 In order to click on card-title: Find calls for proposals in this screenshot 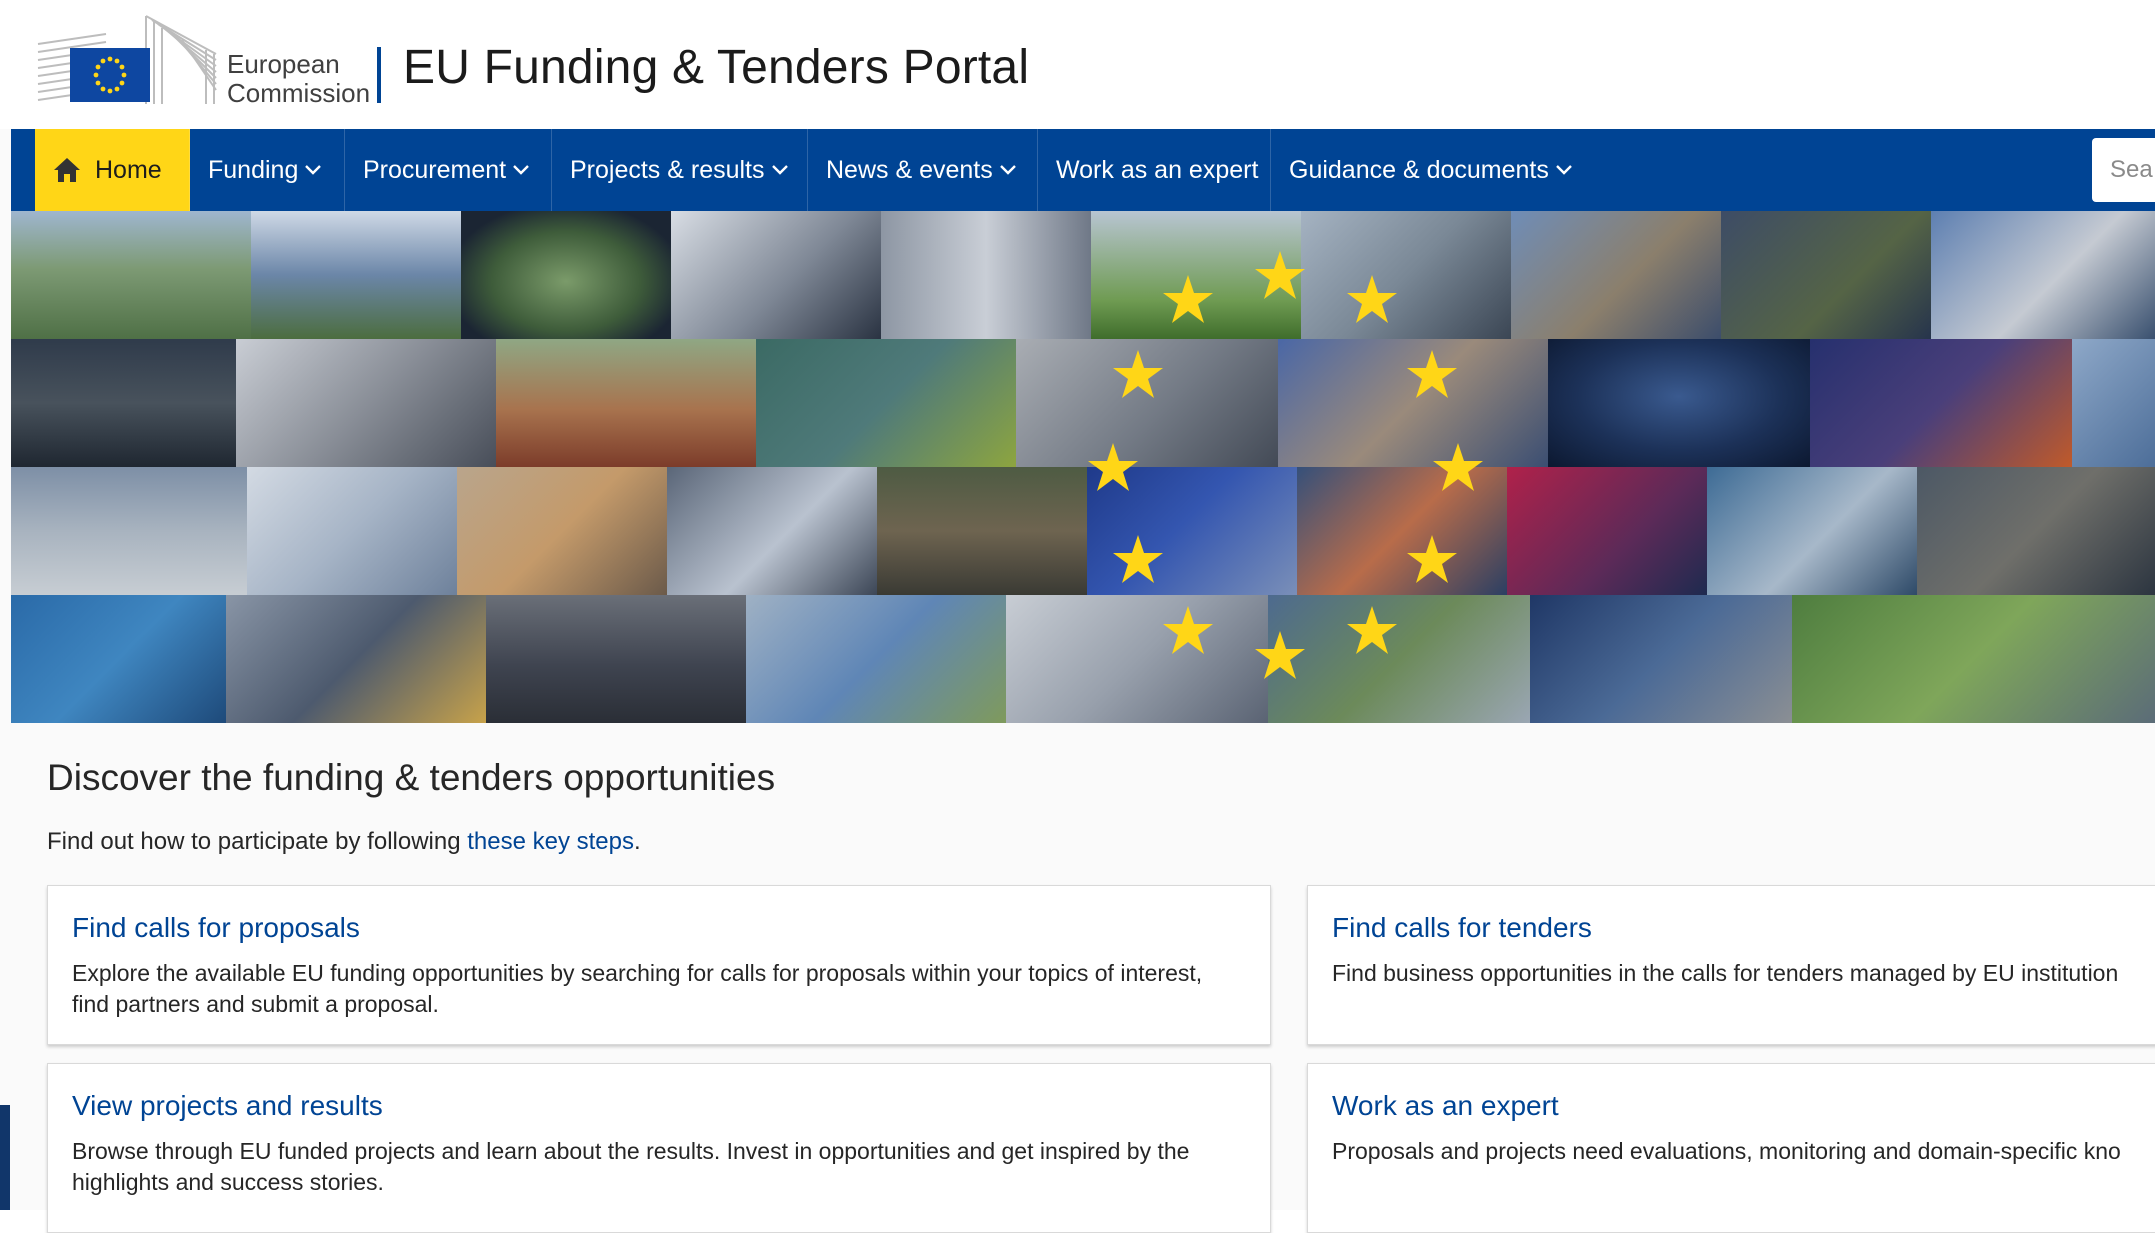, I will do `click(659, 928)`.